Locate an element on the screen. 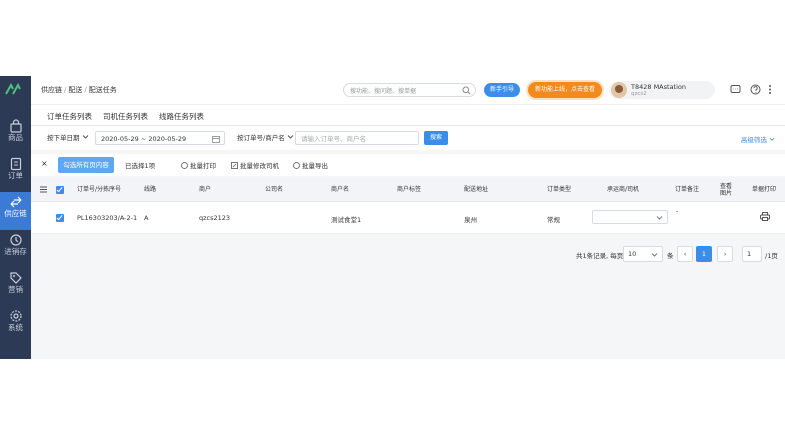  global-search-input: 搜功能、搜问题、搜单据 is located at coordinates (409, 90).